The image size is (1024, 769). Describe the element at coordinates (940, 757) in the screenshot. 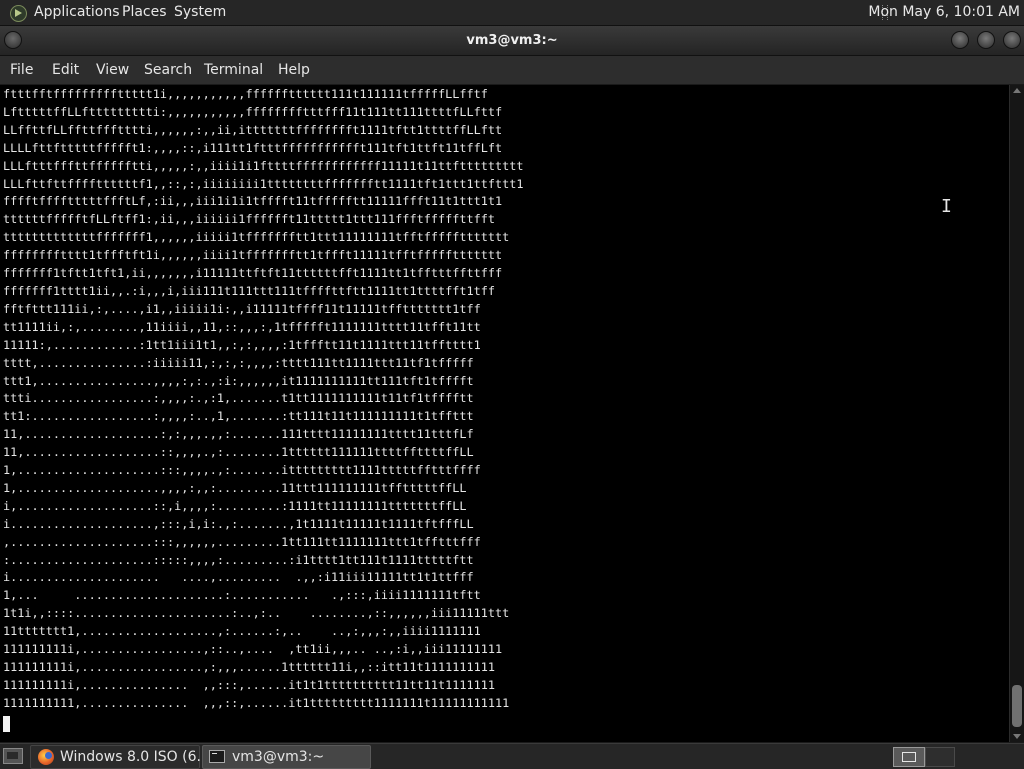

I see `workspace-2-icon` at that location.